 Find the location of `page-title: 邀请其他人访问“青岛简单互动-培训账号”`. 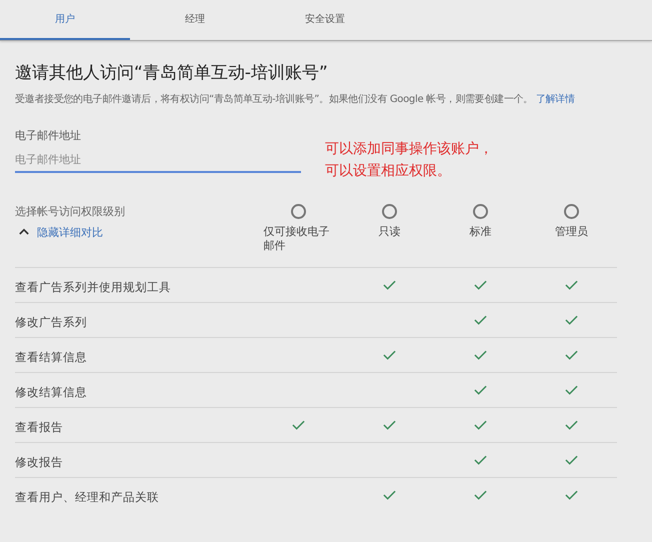

page-title: 邀请其他人访问“青岛简单互动-培训账号” is located at coordinates (172, 73).